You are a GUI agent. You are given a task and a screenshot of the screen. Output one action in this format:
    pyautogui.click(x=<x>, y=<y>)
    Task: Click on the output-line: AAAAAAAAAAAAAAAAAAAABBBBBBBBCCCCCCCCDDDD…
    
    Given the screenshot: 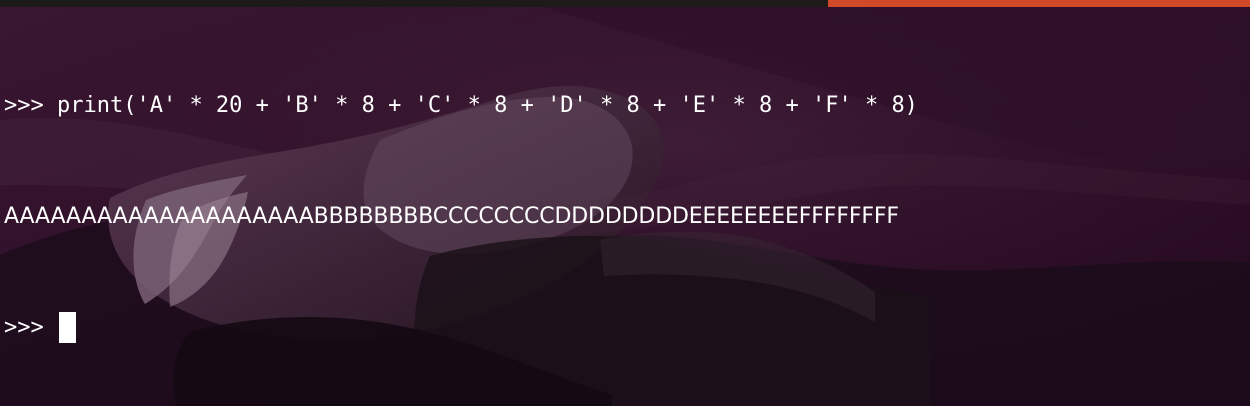 What is the action you would take?
    pyautogui.click(x=461, y=216)
    